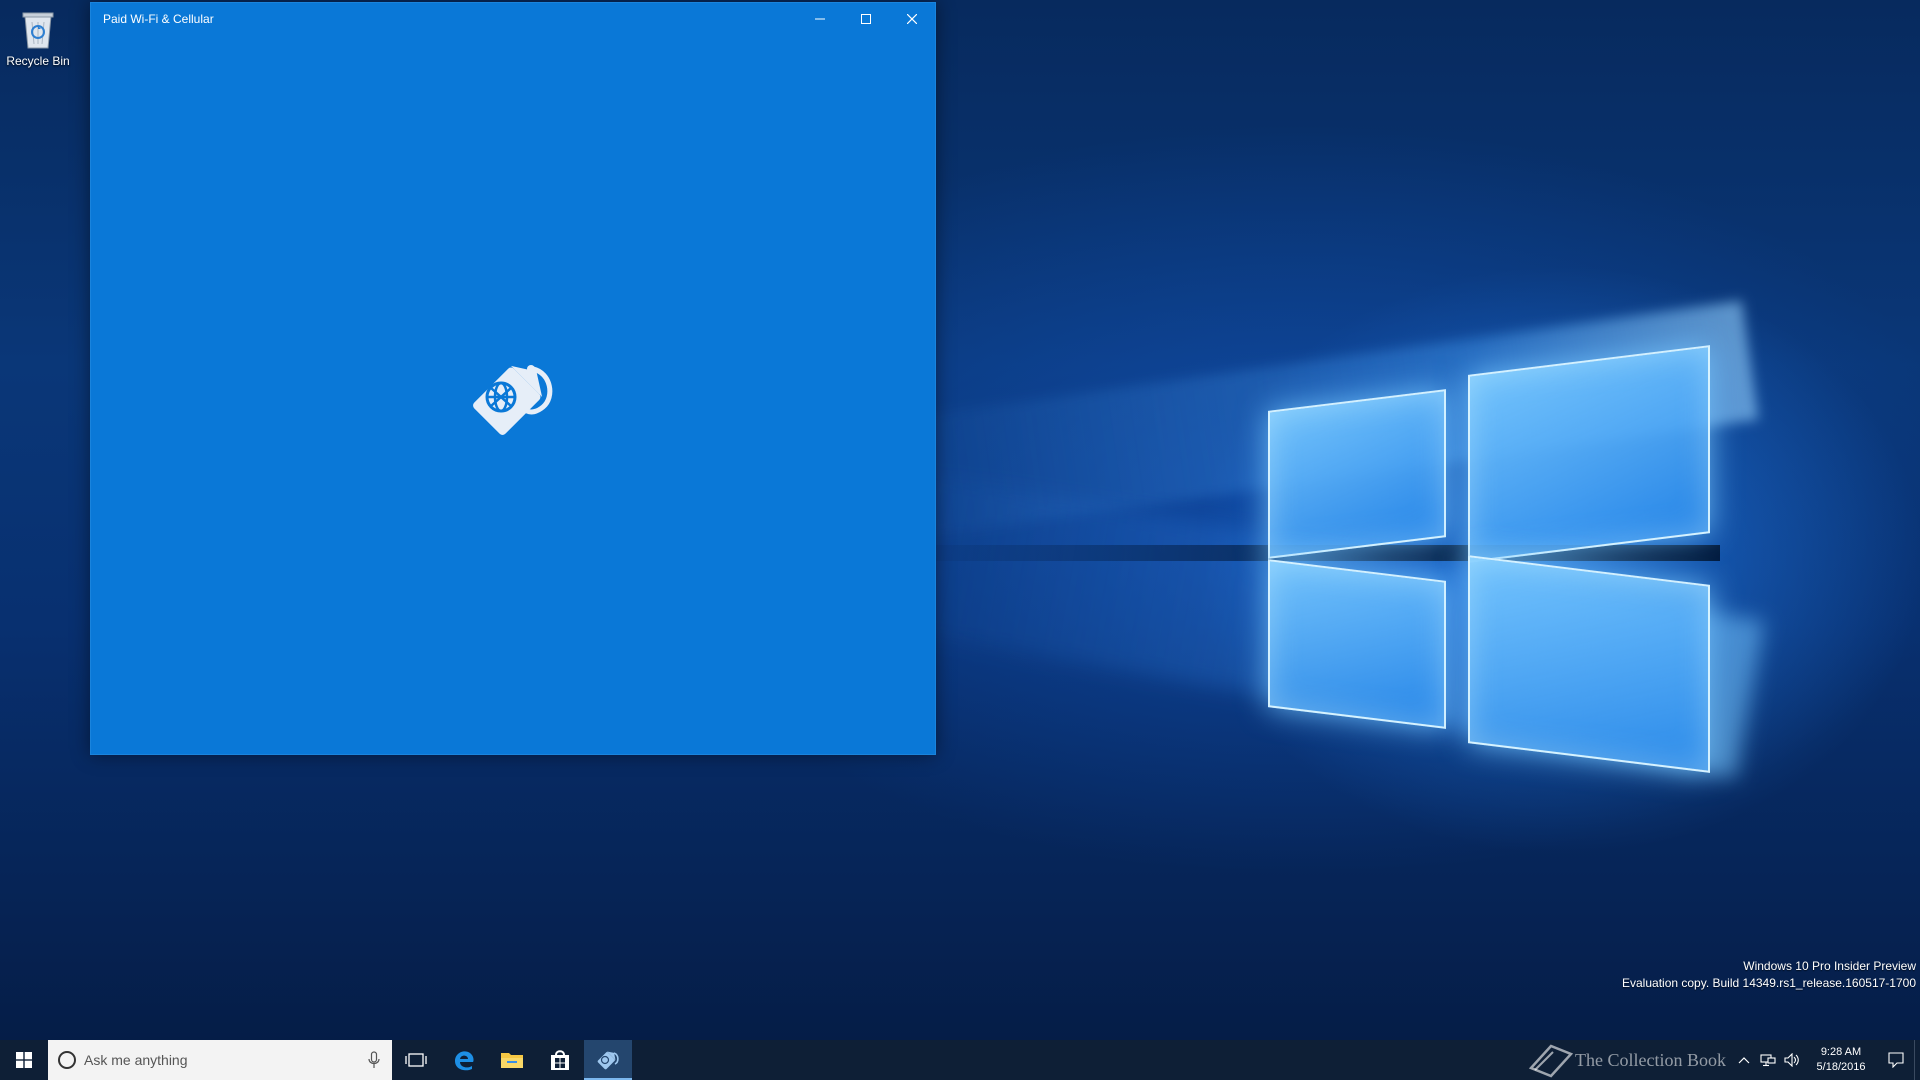 This screenshot has width=1920, height=1080. Describe the element at coordinates (1551, 1061) in the screenshot. I see `book-icon` at that location.